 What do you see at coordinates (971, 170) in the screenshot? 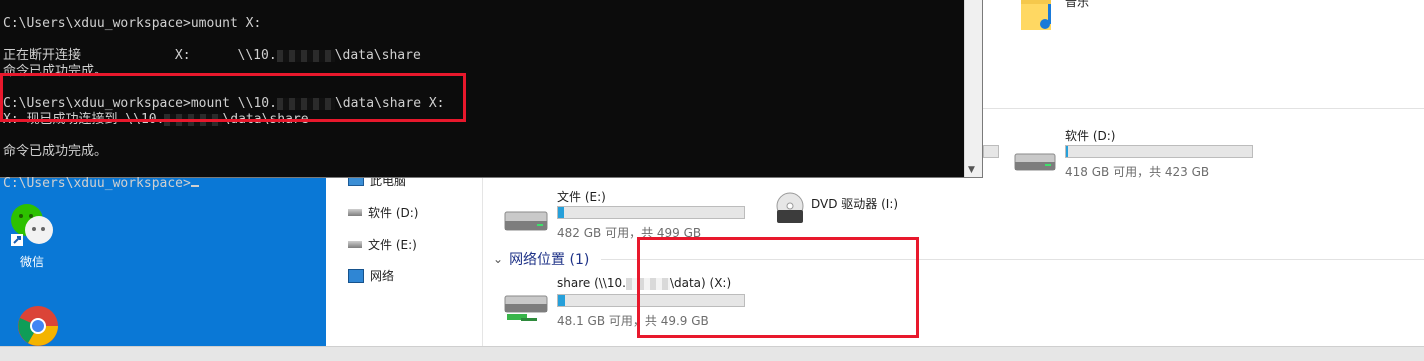
I see `scroll-down-arrow-icon: ▼` at bounding box center [971, 170].